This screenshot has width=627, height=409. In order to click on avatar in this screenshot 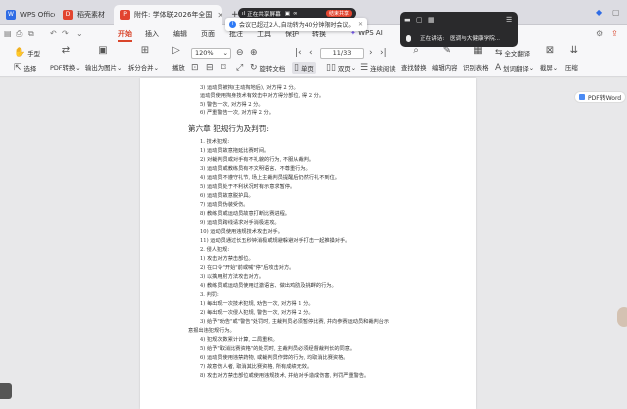, I will do `click(622, 317)`.